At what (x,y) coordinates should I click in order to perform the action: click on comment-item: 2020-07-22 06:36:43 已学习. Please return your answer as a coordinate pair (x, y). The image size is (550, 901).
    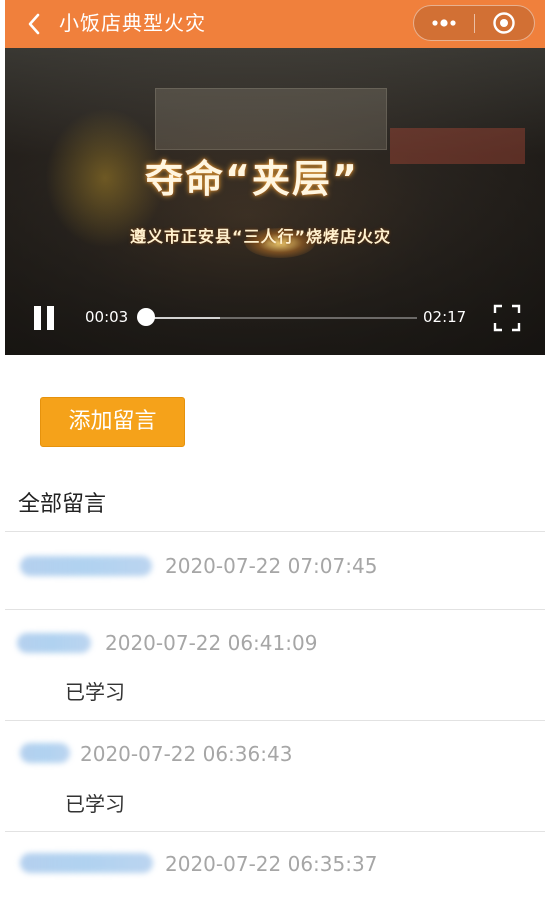
    Looking at the image, I should click on (275, 776).